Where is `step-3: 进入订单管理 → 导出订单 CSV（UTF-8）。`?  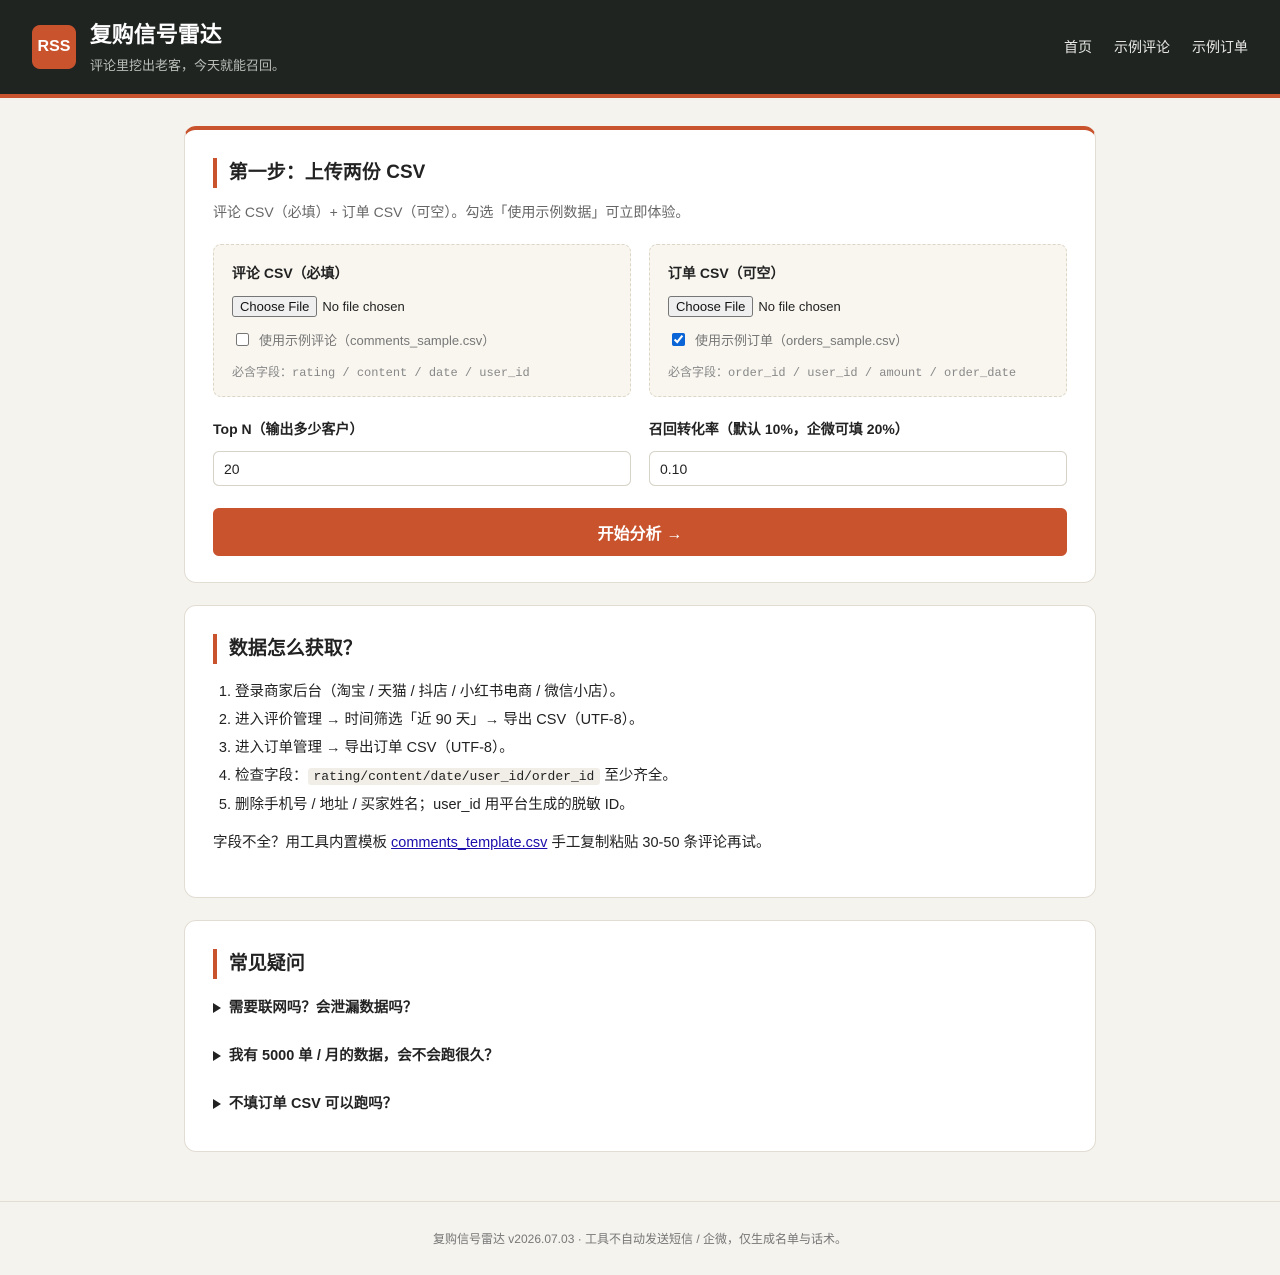
step-3: 进入订单管理 → 导出订单 CSV（UTF-8）。 is located at coordinates (651, 748).